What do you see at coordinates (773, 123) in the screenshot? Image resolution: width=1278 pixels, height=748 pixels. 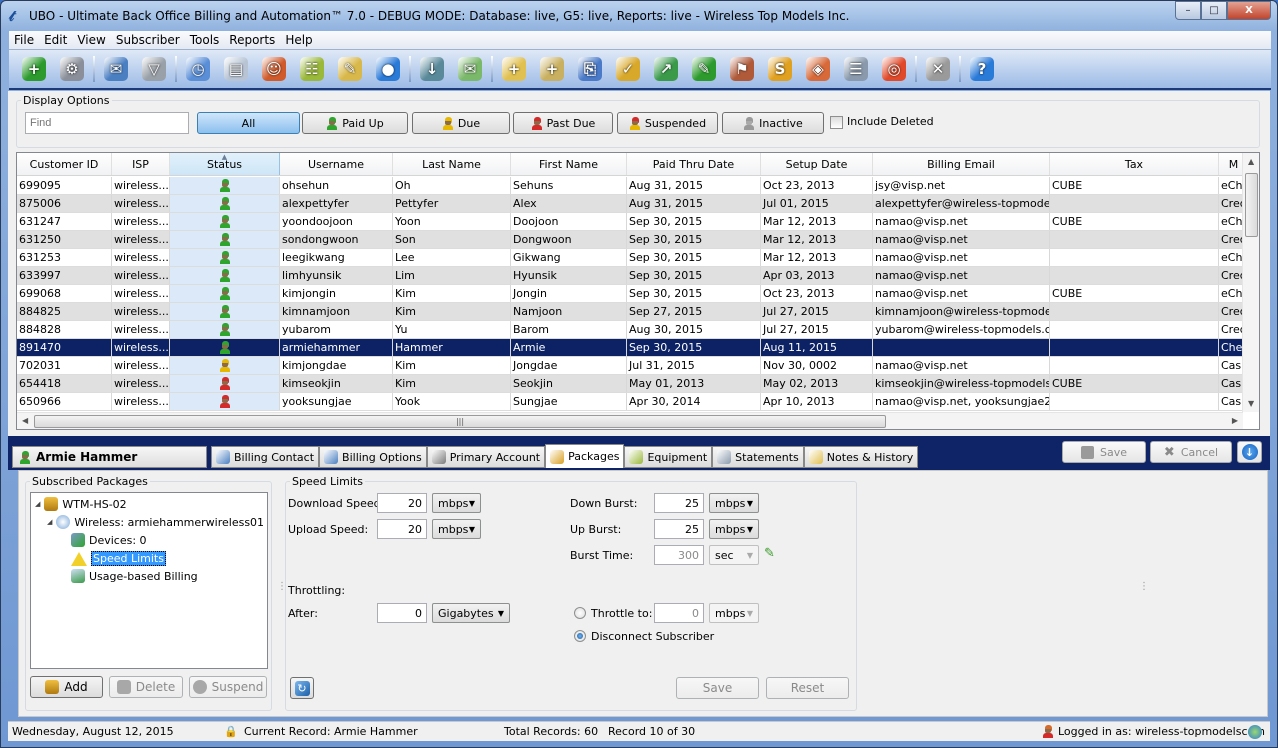 I see `filter-inactive-button: Inactive` at bounding box center [773, 123].